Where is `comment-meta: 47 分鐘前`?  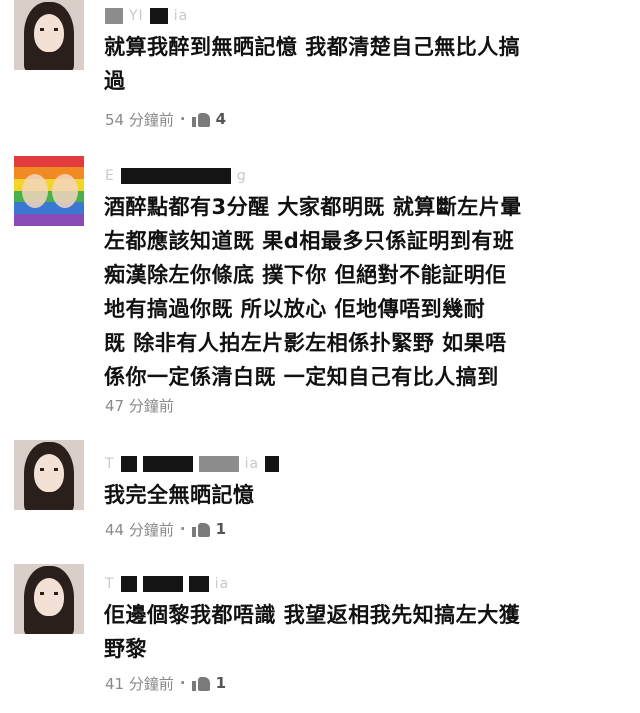 comment-meta: 47 分鐘前 is located at coordinates (139, 405).